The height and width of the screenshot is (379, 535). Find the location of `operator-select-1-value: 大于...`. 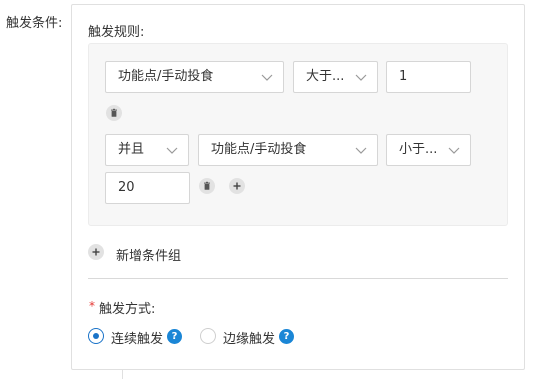

operator-select-1-value: 大于... is located at coordinates (325, 76).